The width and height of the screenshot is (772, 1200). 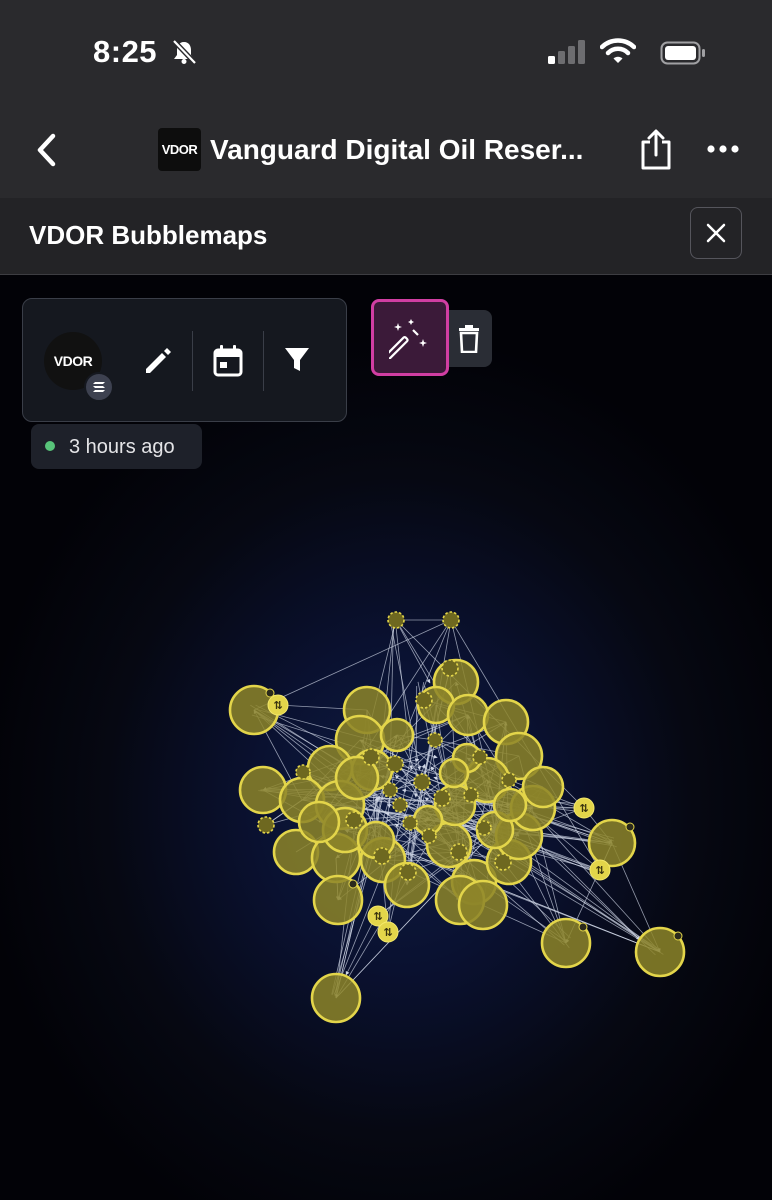 What do you see at coordinates (50, 446) in the screenshot?
I see `live-status-dot` at bounding box center [50, 446].